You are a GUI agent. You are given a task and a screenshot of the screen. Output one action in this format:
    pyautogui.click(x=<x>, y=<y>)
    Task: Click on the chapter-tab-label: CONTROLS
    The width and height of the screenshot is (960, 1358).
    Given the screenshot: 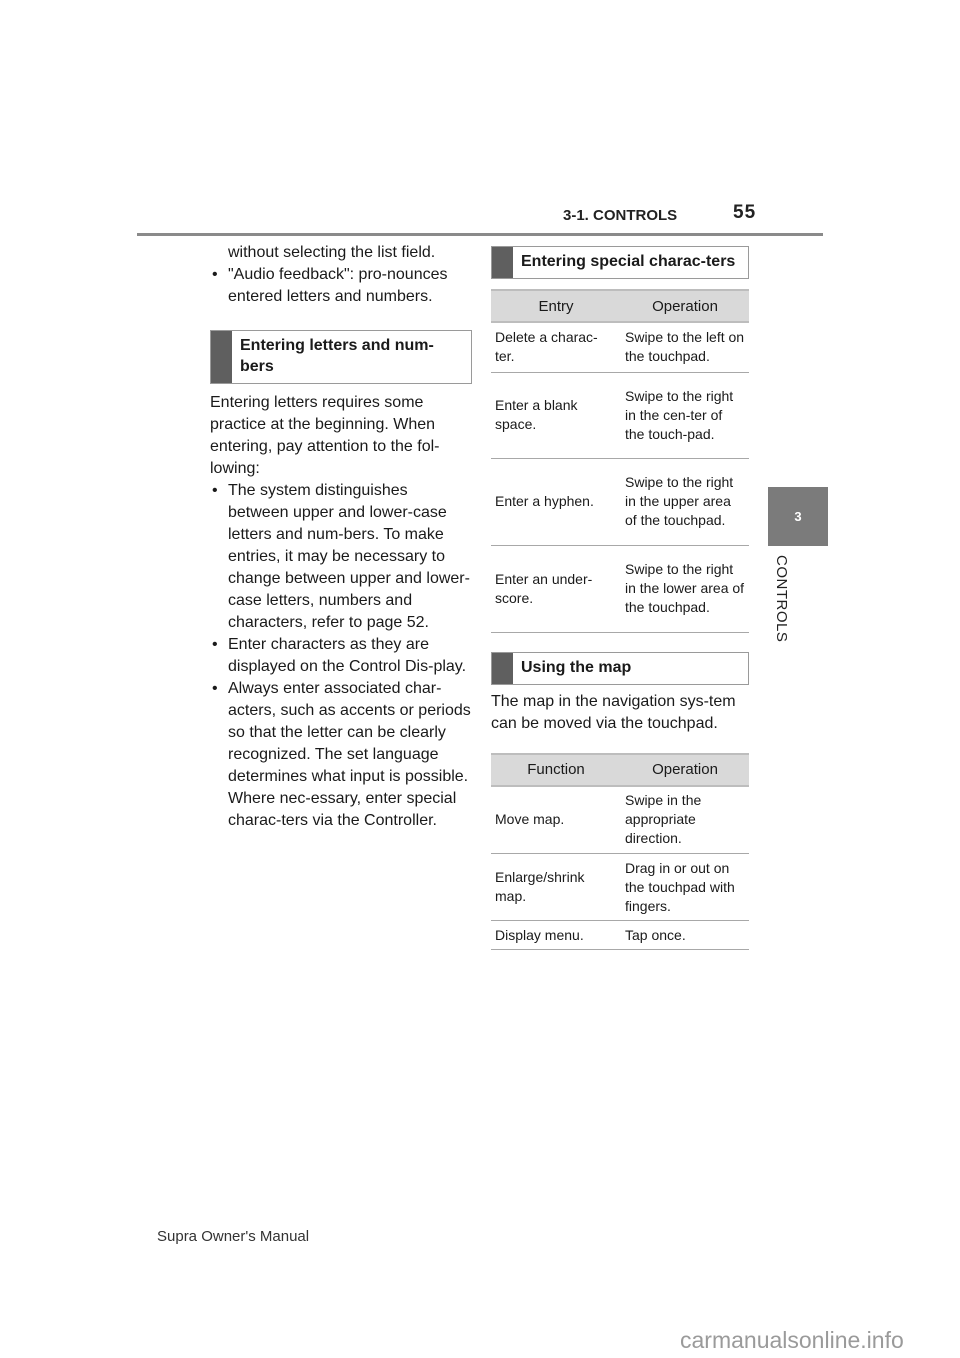 What is the action you would take?
    pyautogui.click(x=778, y=605)
    